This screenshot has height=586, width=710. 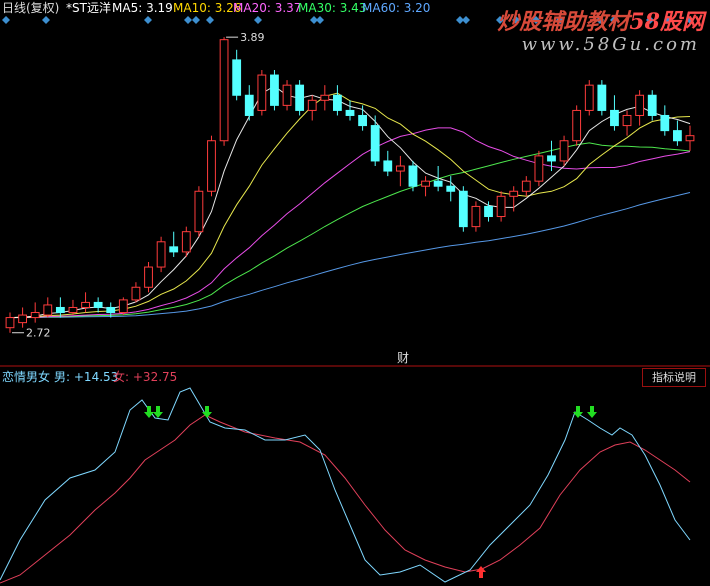 What do you see at coordinates (403, 358) in the screenshot?
I see `event-marker: 财` at bounding box center [403, 358].